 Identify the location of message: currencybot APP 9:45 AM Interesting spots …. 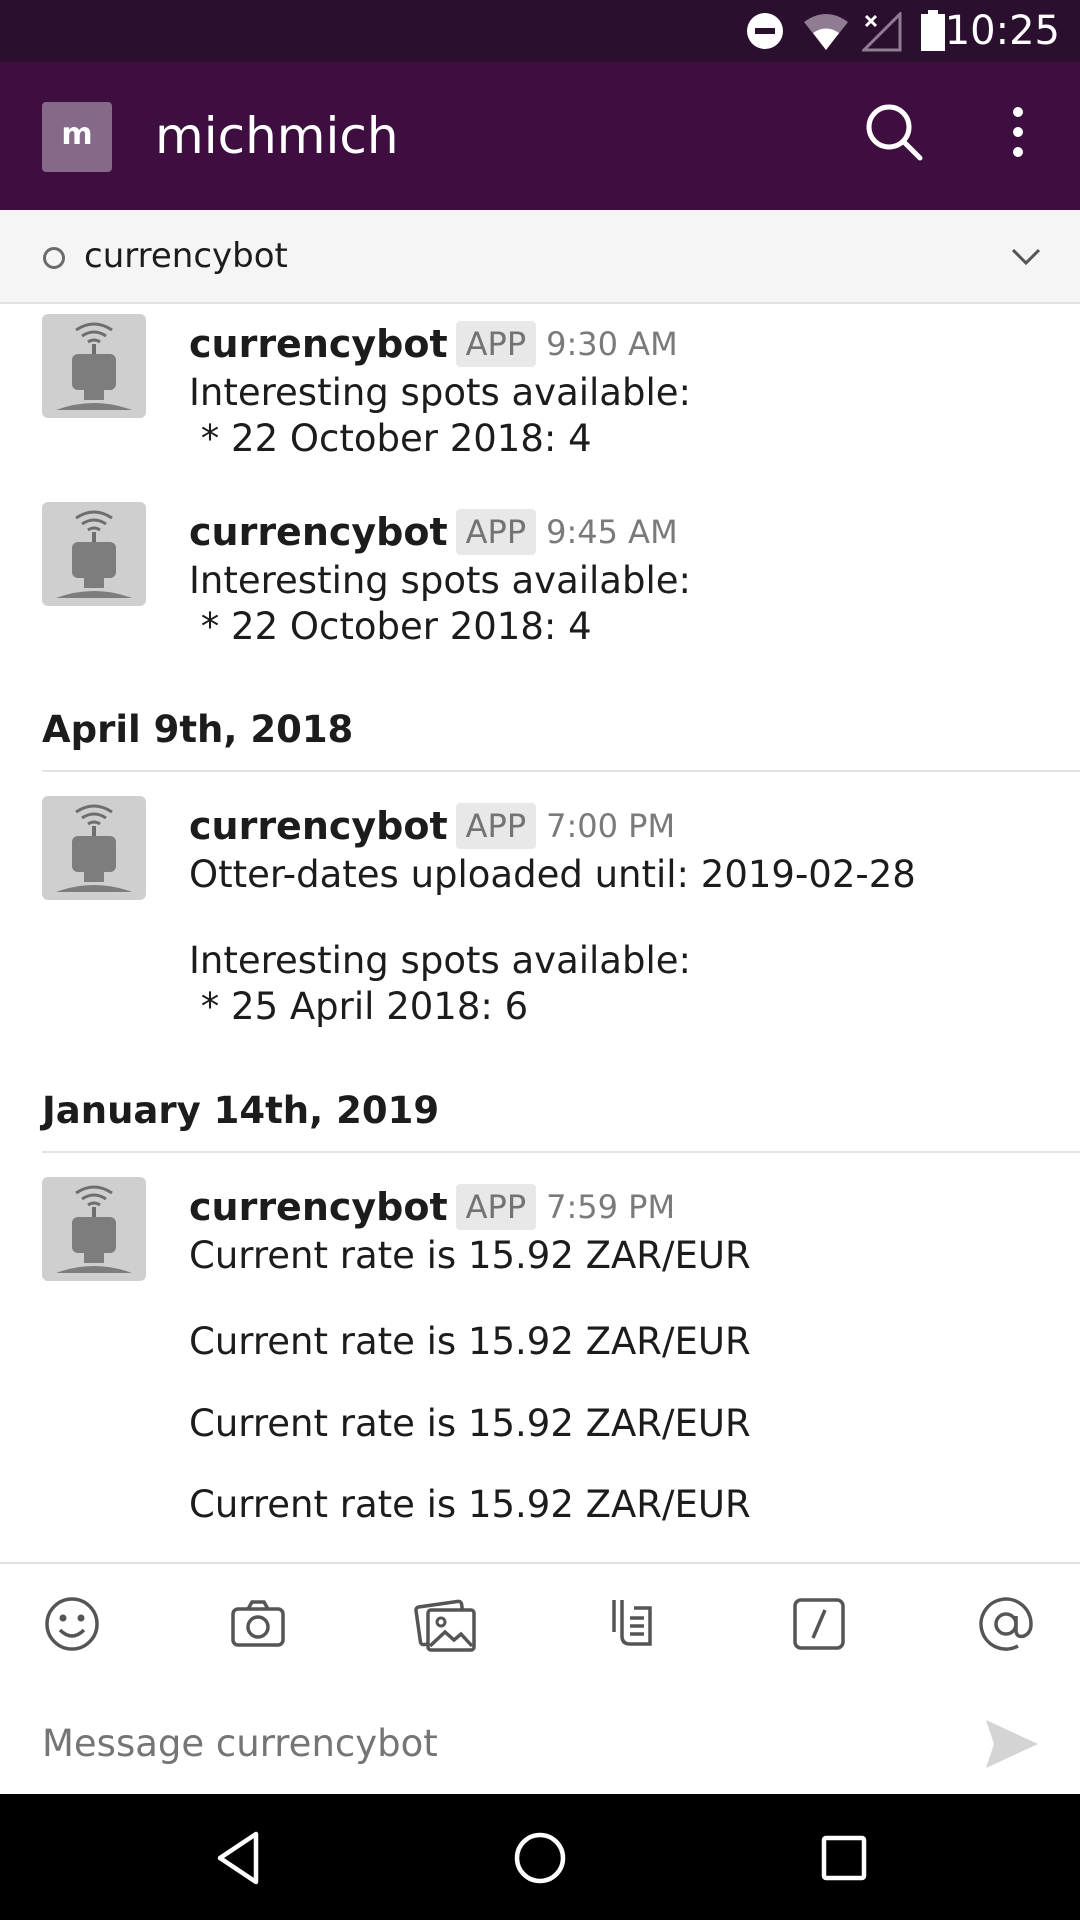
(540, 577).